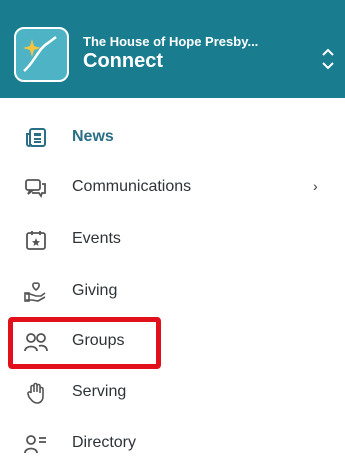 This screenshot has width=345, height=464. I want to click on sparkle-chart-icon, so click(40, 54).